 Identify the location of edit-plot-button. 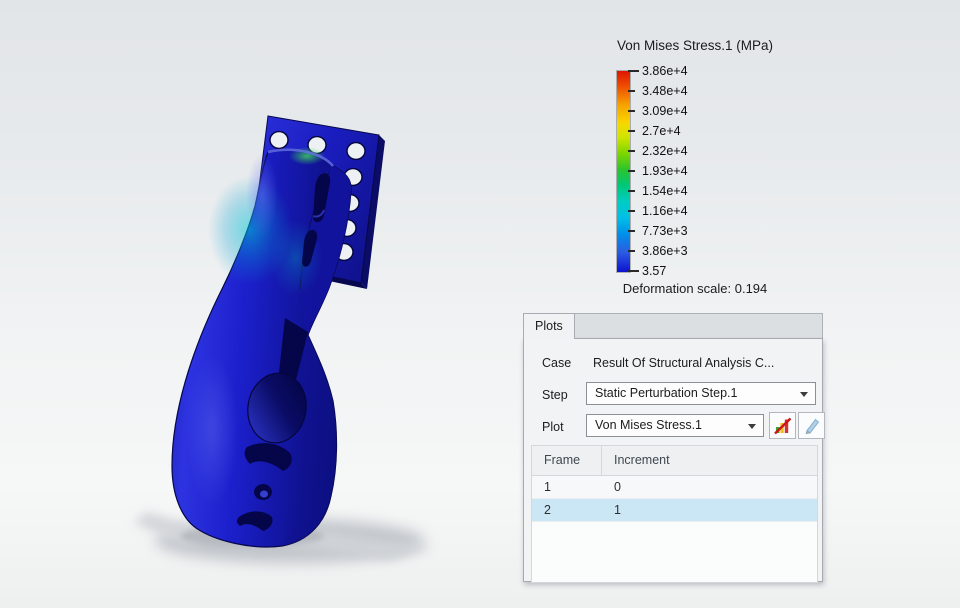
(811, 425).